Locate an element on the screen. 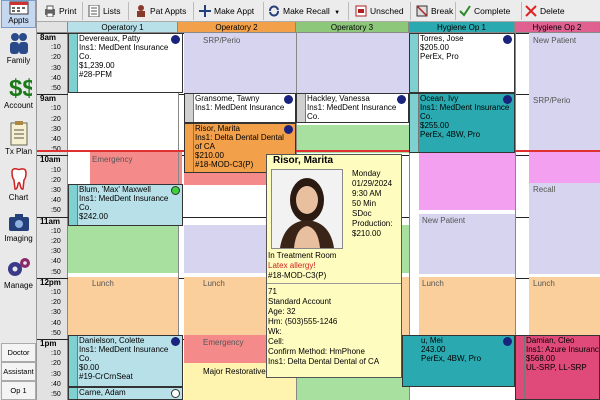  calendar-icon is located at coordinates (18, 8).